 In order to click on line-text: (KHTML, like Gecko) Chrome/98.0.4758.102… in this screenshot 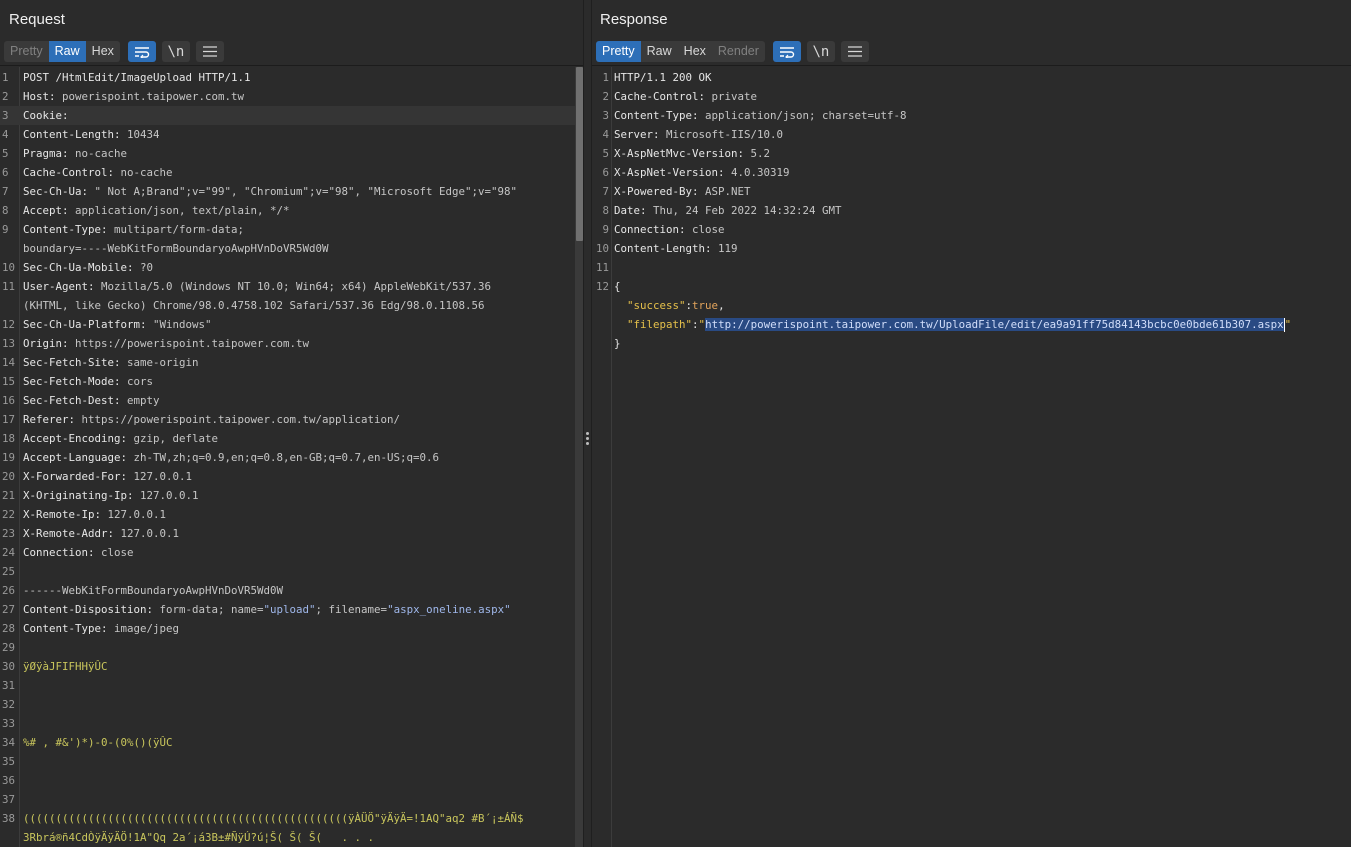, I will do `click(254, 305)`.